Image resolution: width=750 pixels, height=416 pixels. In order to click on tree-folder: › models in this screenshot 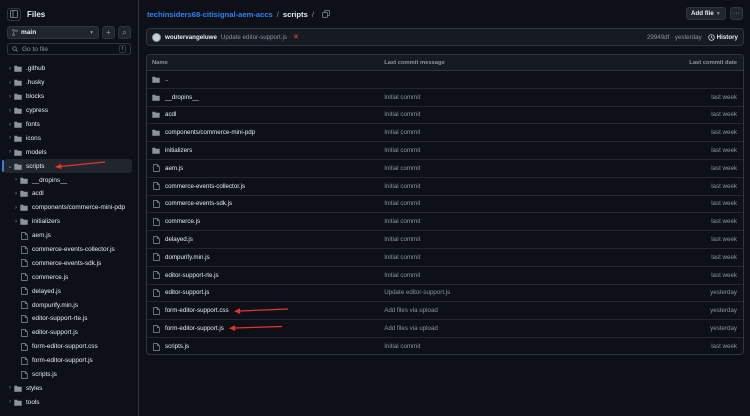, I will do `click(69, 152)`.